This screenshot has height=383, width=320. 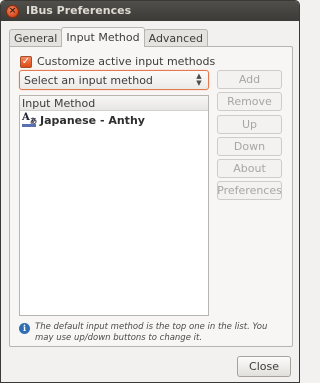 What do you see at coordinates (92, 120) in the screenshot?
I see `list-item-label: Japanese - Anthy` at bounding box center [92, 120].